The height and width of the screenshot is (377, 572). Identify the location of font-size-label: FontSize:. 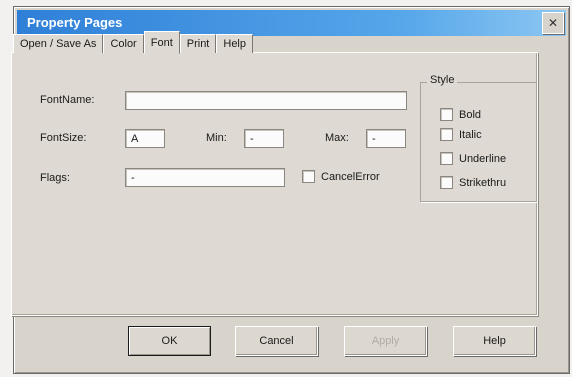
(63, 138).